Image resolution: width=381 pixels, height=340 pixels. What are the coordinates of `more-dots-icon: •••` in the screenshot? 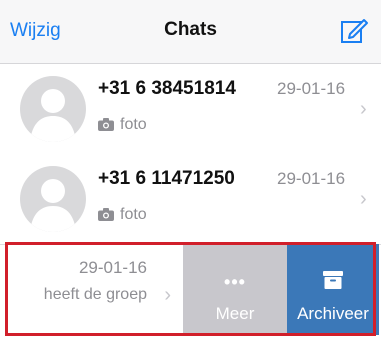 It's located at (235, 282).